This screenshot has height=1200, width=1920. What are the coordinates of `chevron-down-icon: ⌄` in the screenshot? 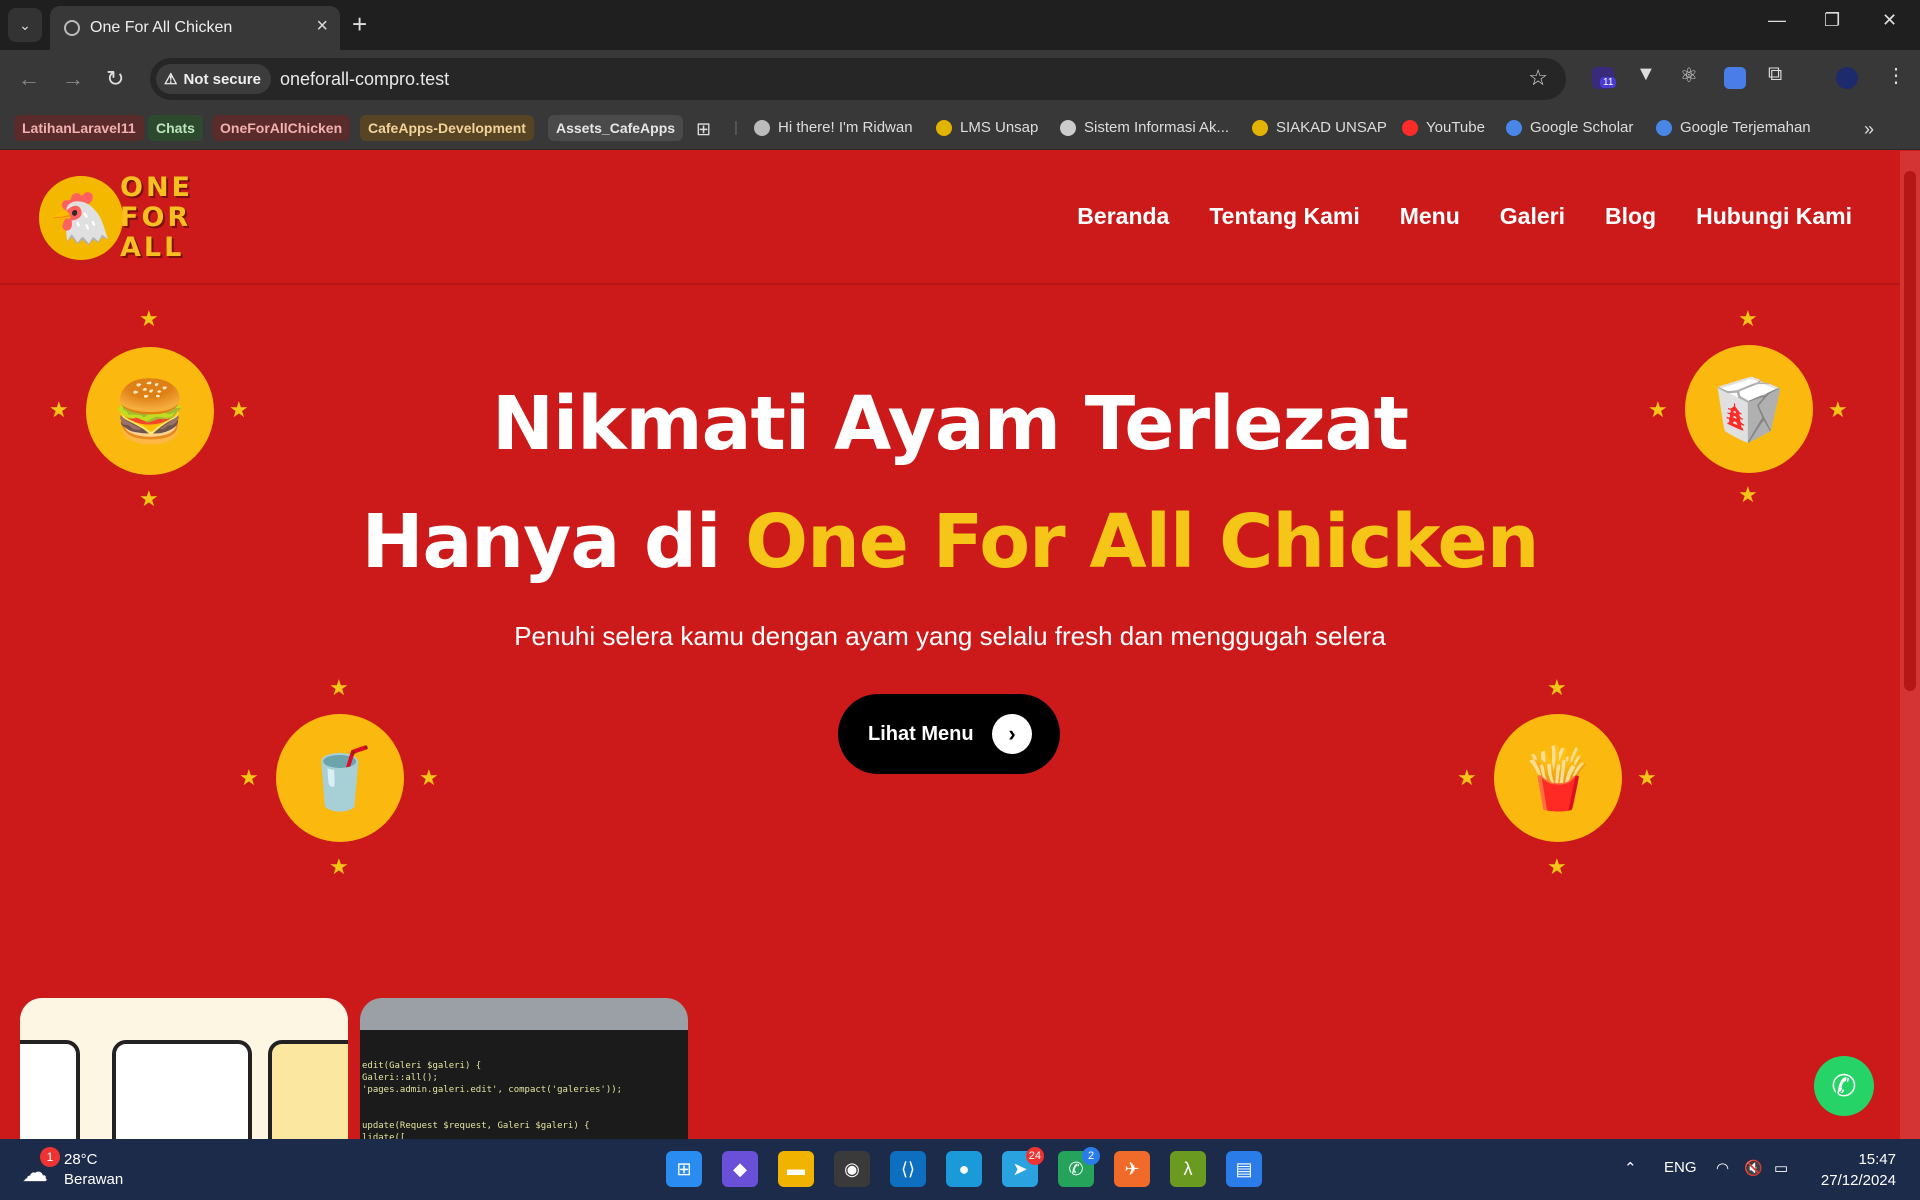 It's located at (25, 24).